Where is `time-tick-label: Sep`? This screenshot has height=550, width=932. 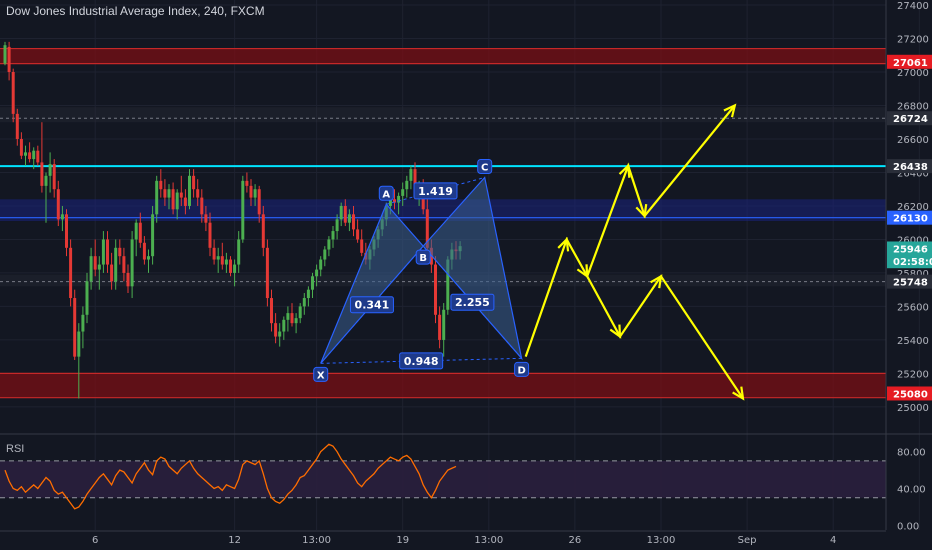
time-tick-label: Sep is located at coordinates (747, 540).